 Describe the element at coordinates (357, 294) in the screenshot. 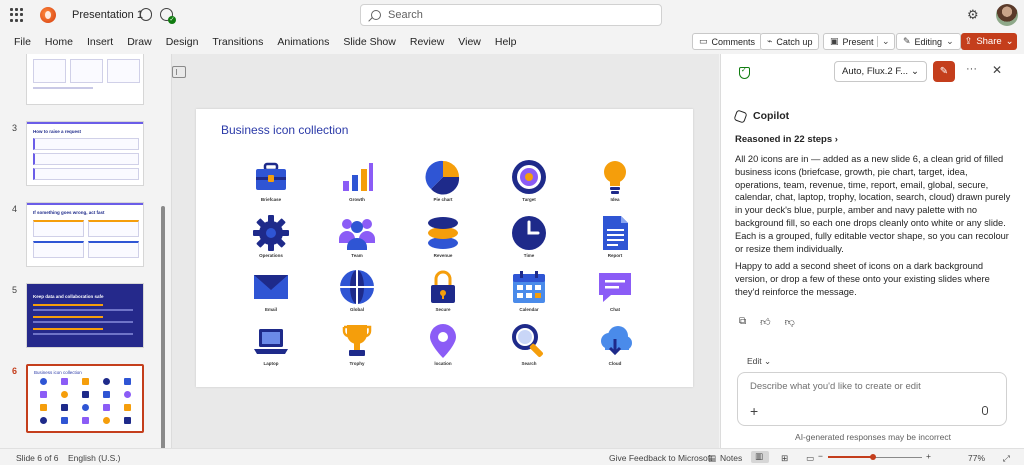

I see `global-icon-cell: Global` at that location.